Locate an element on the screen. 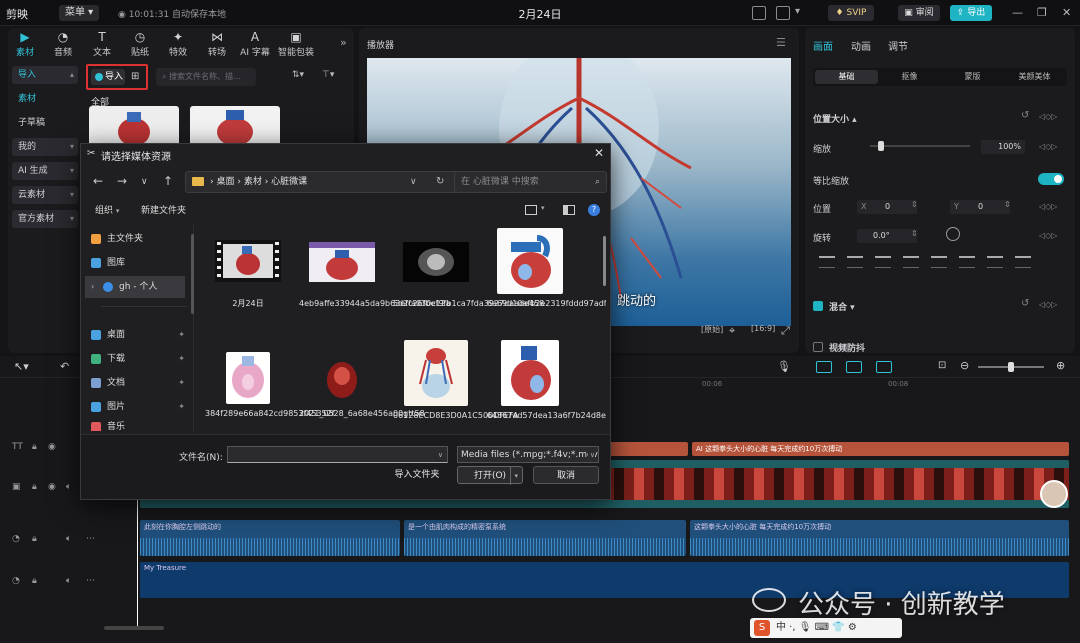  filter-icon: ⊤▾ is located at coordinates (328, 75).